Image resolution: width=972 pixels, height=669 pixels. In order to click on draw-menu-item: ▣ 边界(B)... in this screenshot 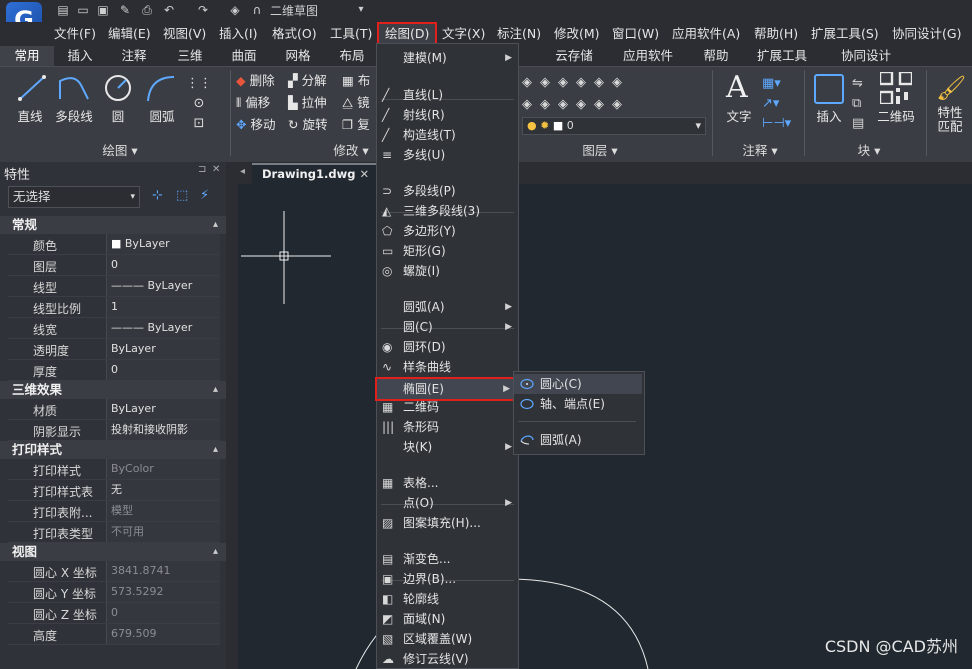, I will do `click(447, 579)`.